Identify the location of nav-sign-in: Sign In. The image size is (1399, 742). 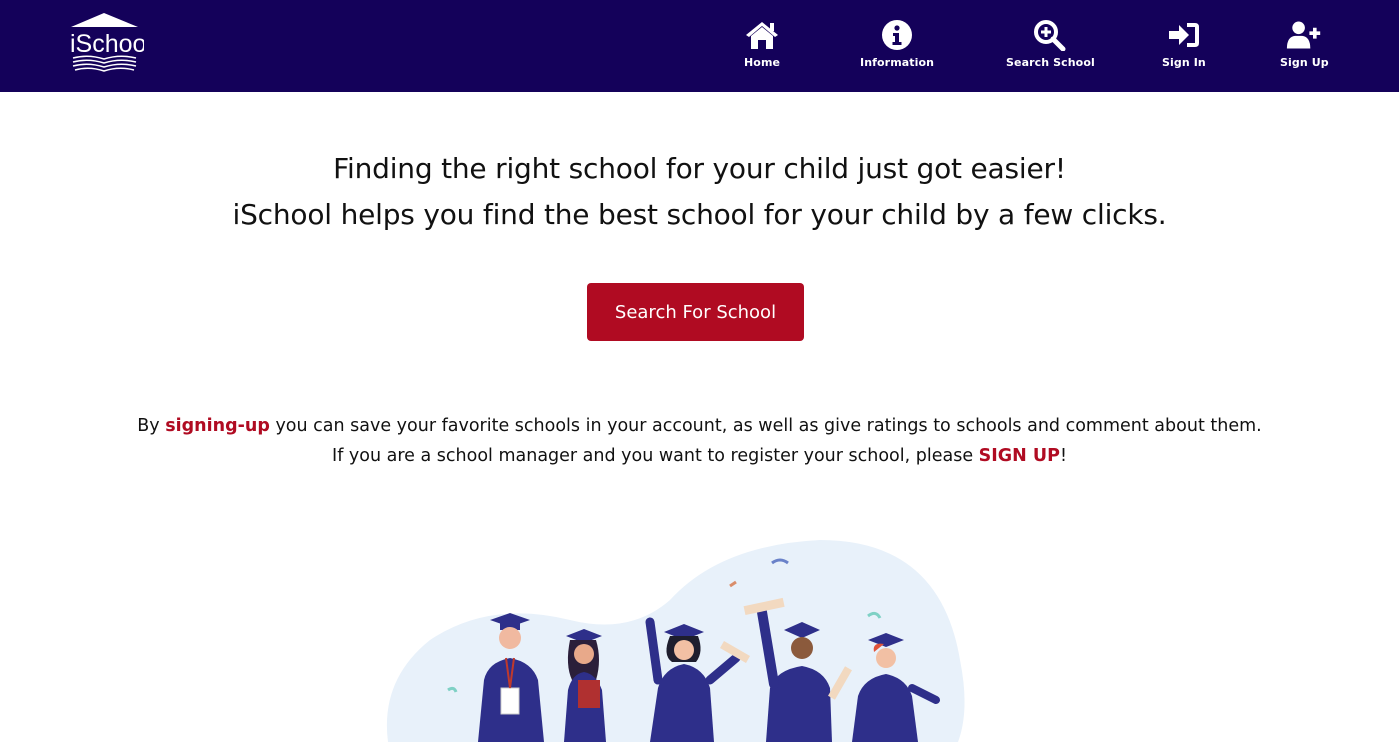
(1184, 43).